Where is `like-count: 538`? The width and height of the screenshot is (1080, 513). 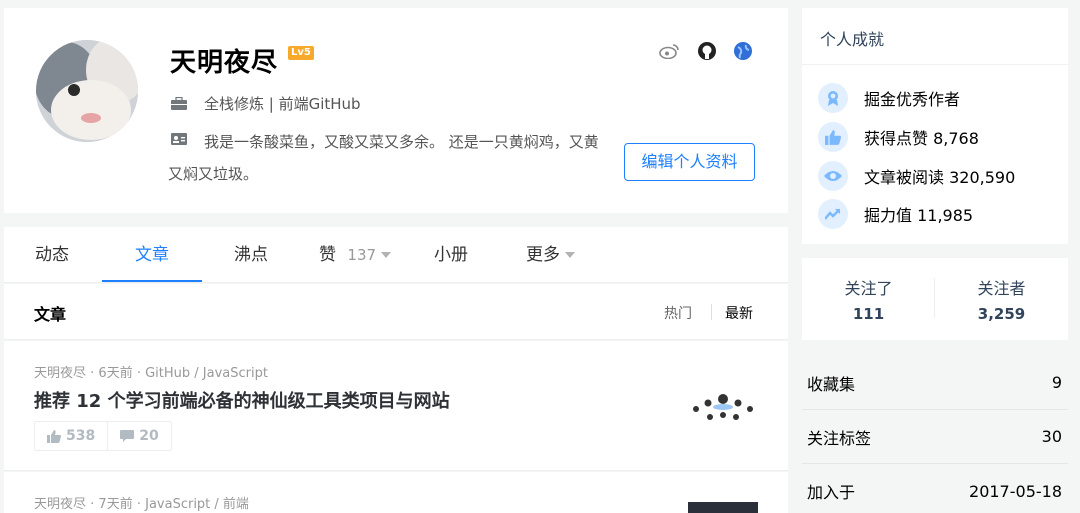
like-count: 538 is located at coordinates (81, 436).